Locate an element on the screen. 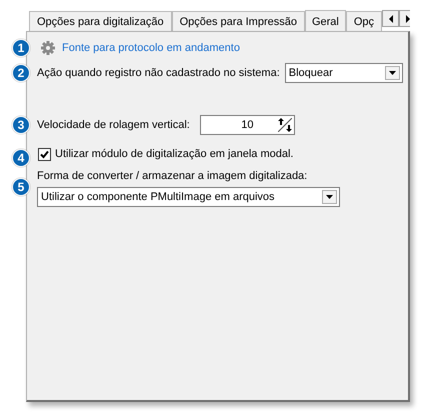  tab: Opções para Impressão is located at coordinates (238, 21).